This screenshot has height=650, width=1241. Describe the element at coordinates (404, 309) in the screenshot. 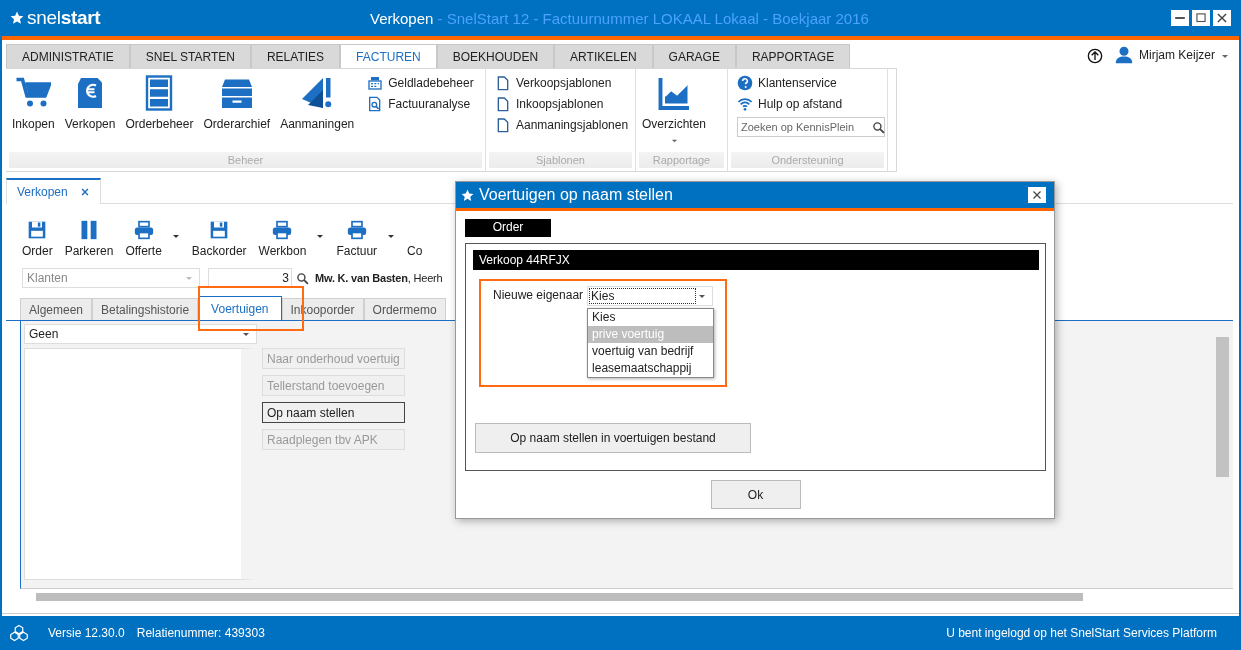

I see `detail-tab: Ordermemo` at that location.